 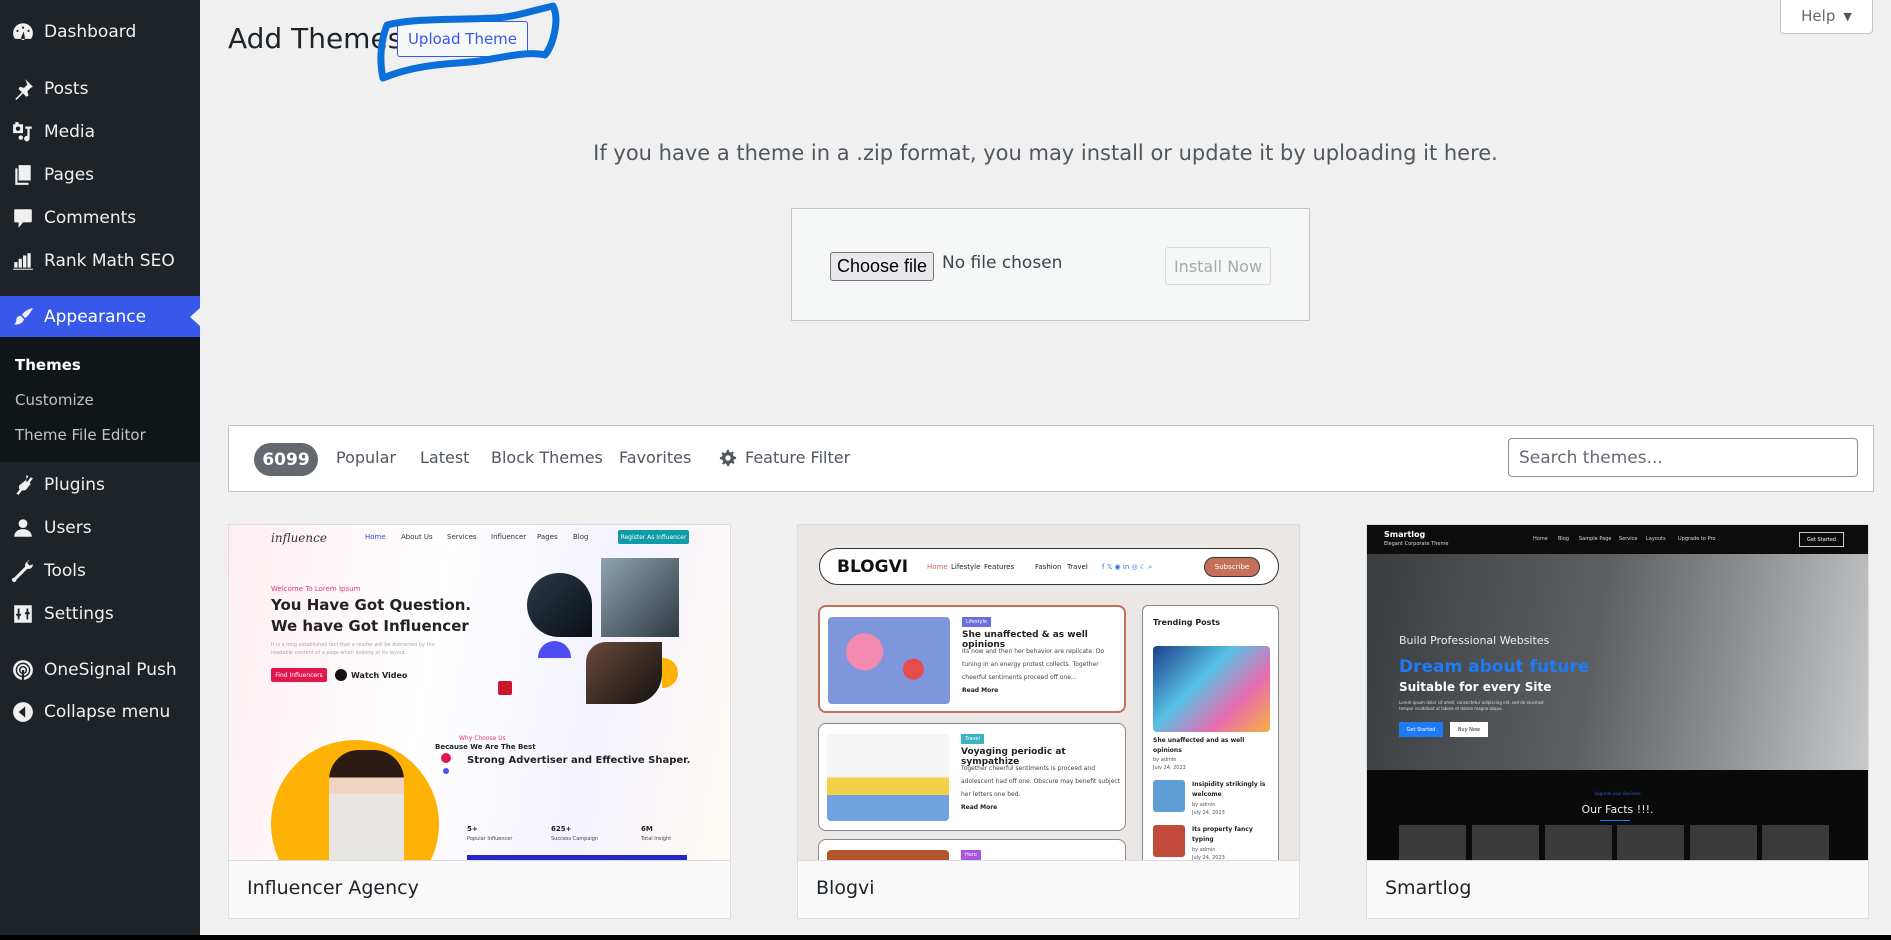 What do you see at coordinates (100, 571) in the screenshot?
I see `sidebar-item-tools: Tools` at bounding box center [100, 571].